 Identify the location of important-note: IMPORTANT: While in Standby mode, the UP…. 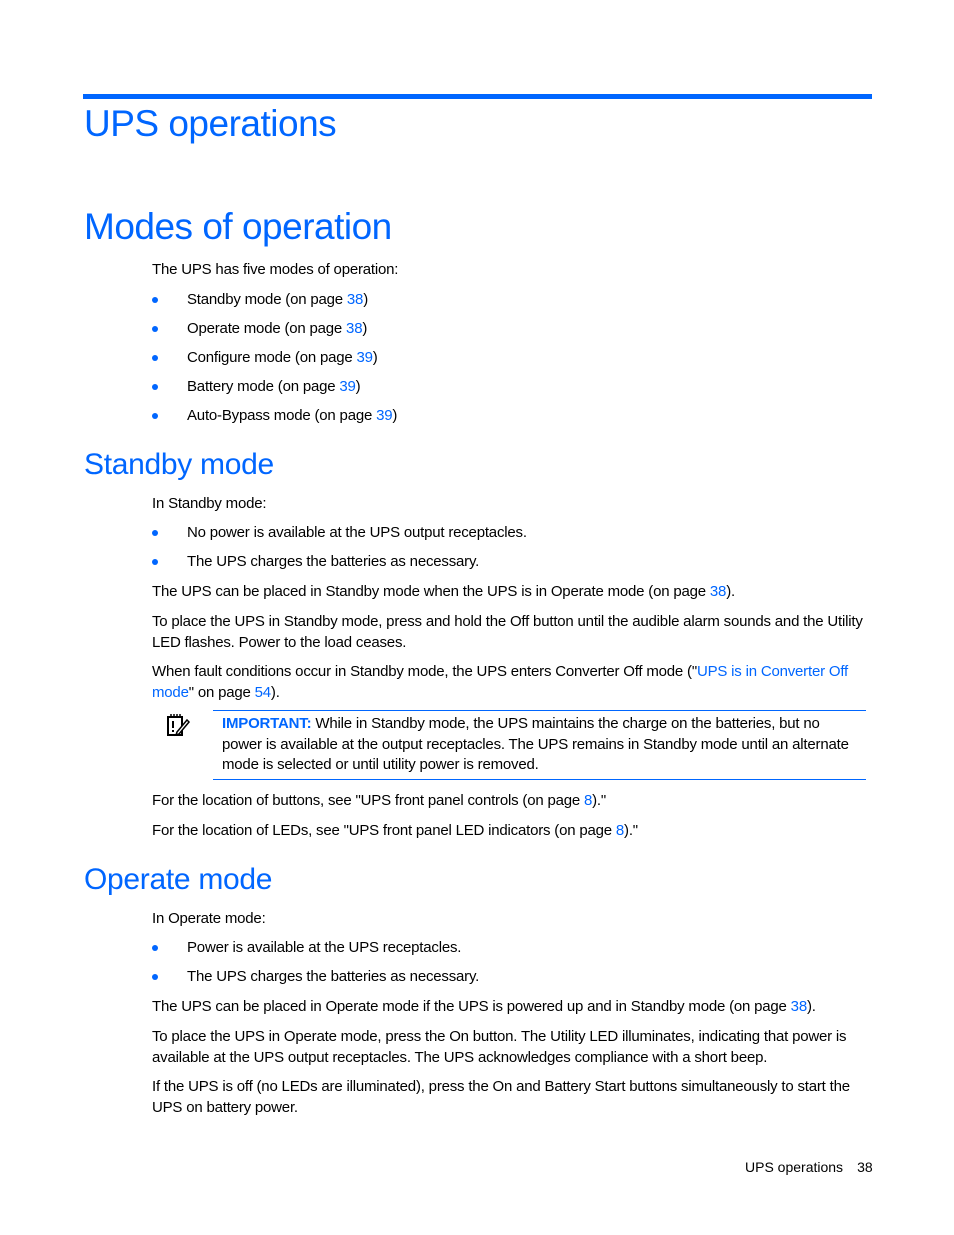
(539, 745).